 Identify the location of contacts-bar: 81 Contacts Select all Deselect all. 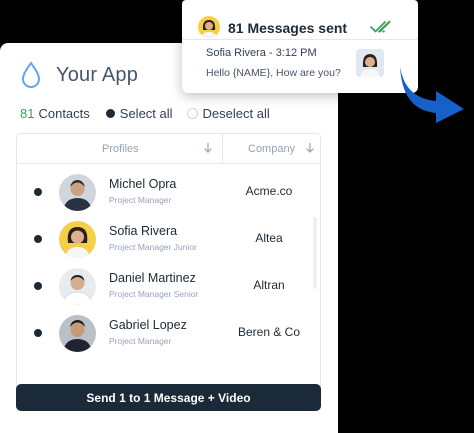
(145, 113).